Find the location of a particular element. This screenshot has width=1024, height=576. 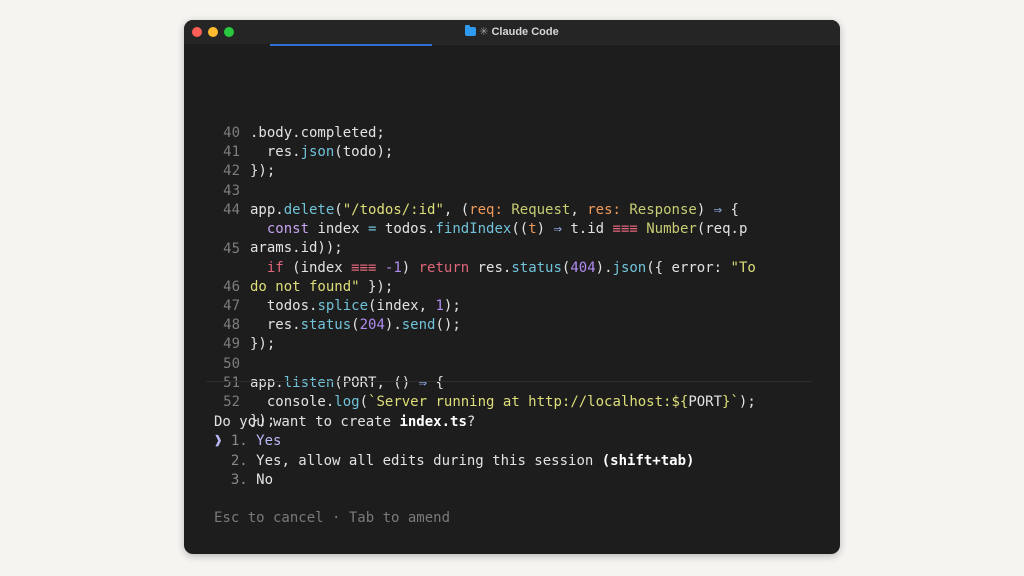

code-text: app.listen(PORT, () ⇒ { is located at coordinates (347, 383).